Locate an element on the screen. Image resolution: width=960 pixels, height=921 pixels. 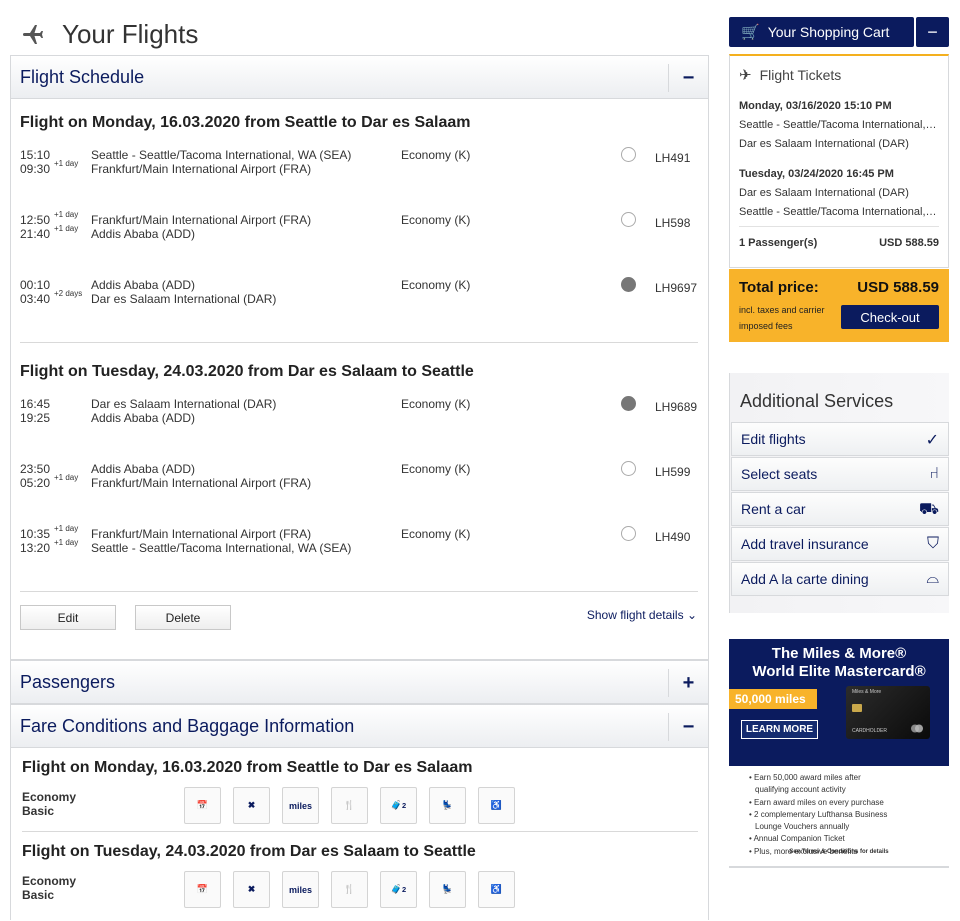
departure-time: 23:50 is located at coordinates (35, 469).